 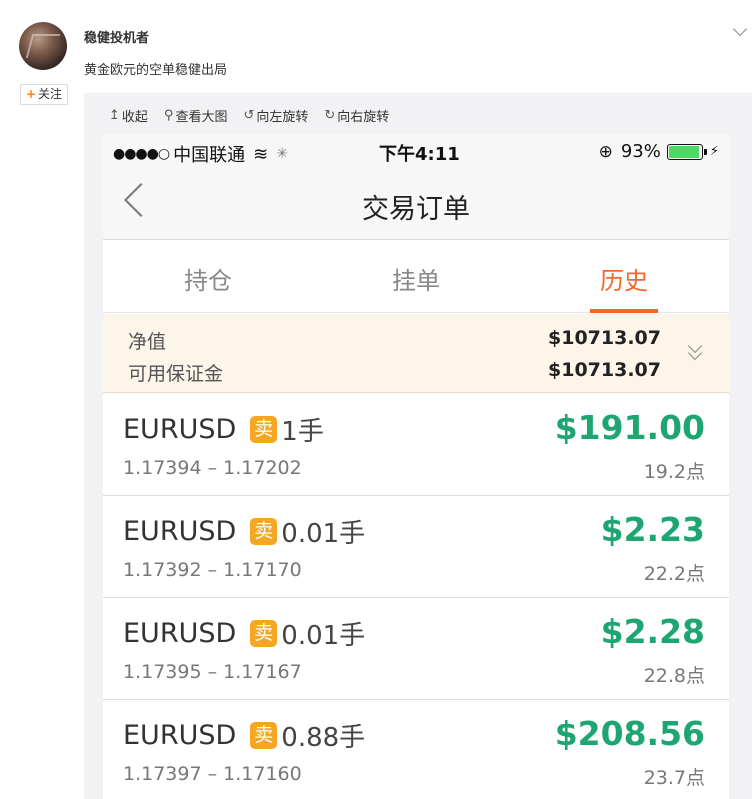 What do you see at coordinates (605, 151) in the screenshot?
I see `rotation-lock-icon: ⊕` at bounding box center [605, 151].